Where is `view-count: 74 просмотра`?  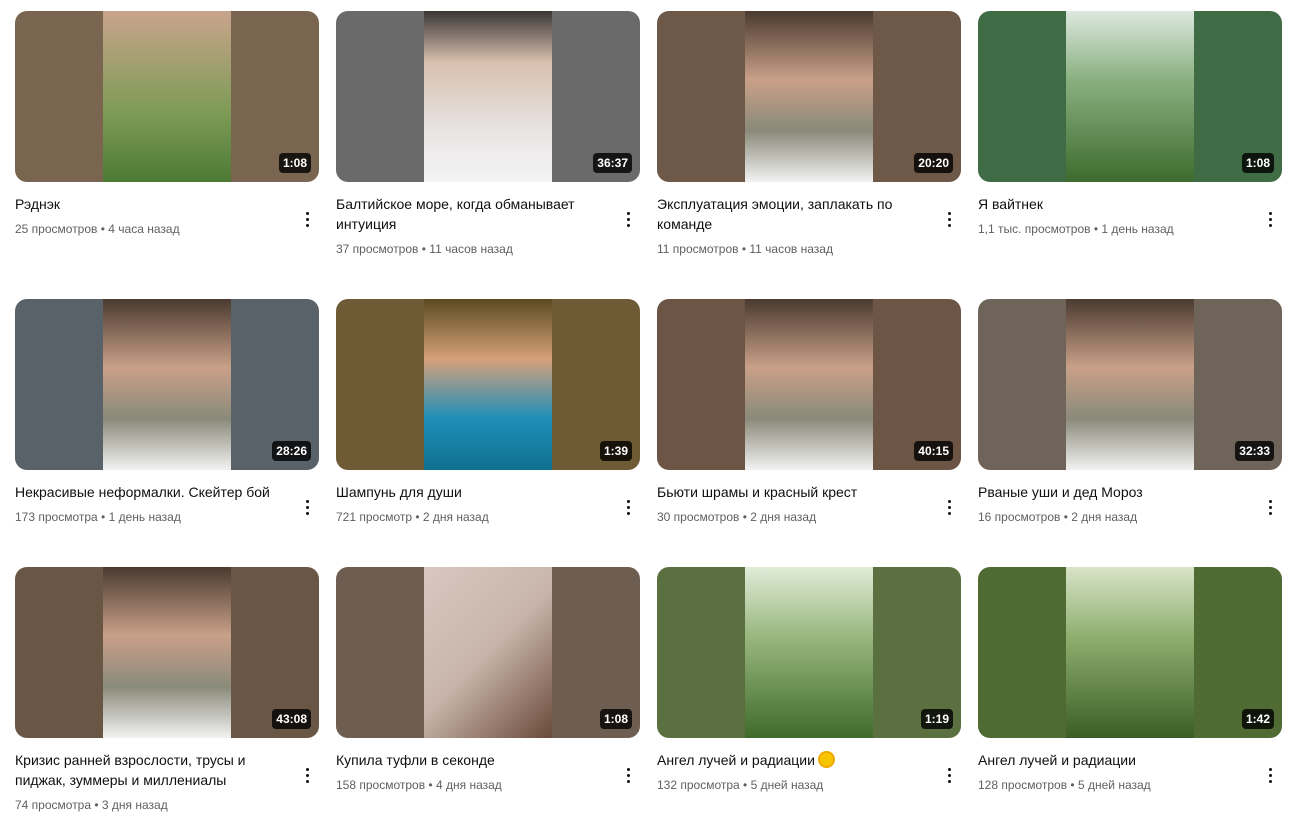 view-count: 74 просмотра is located at coordinates (53, 805).